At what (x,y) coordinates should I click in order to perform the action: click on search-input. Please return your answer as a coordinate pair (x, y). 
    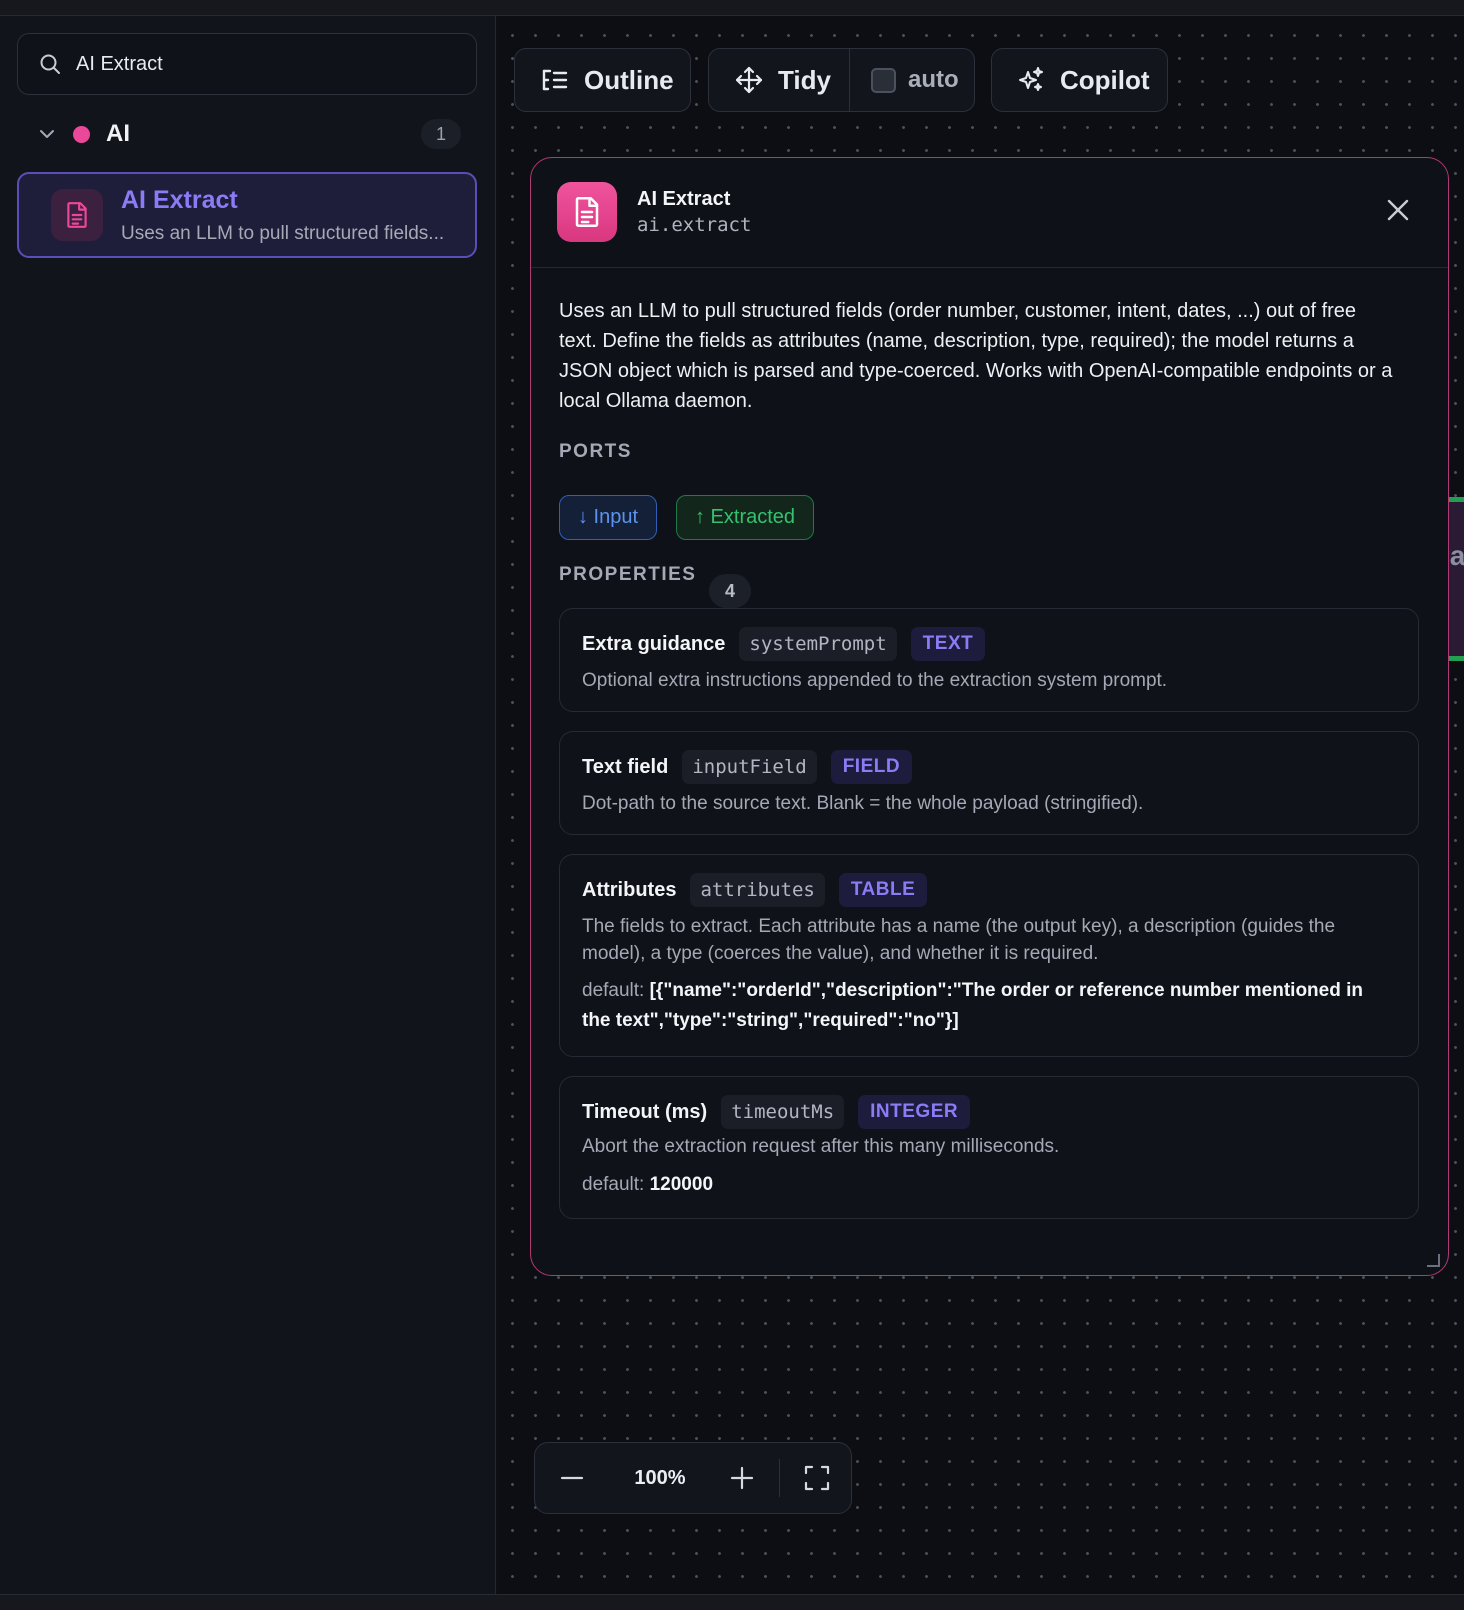
    Looking at the image, I should click on (266, 64).